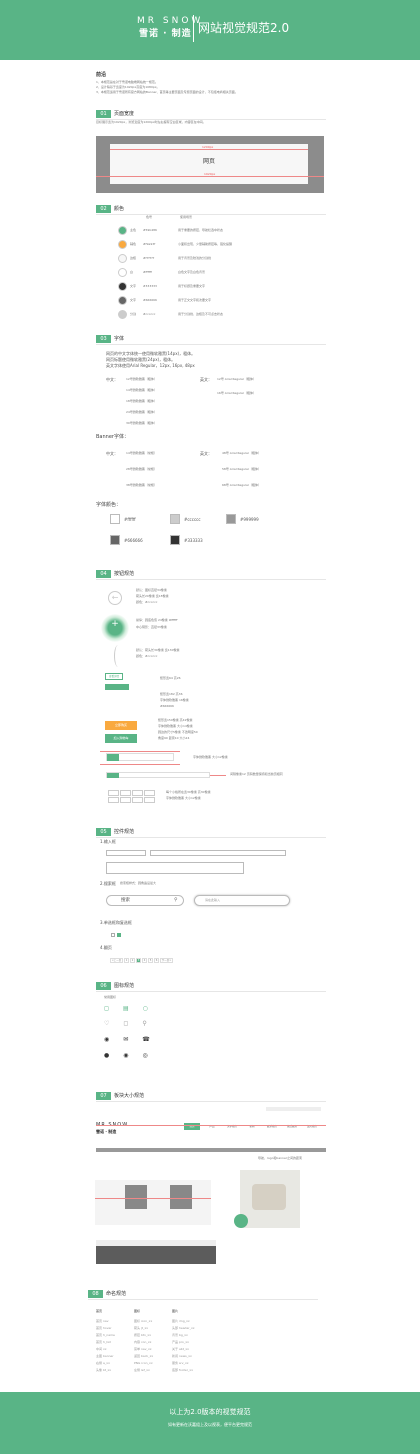  Describe the element at coordinates (138, 960) in the screenshot. I see `pager-item: 3` at that location.